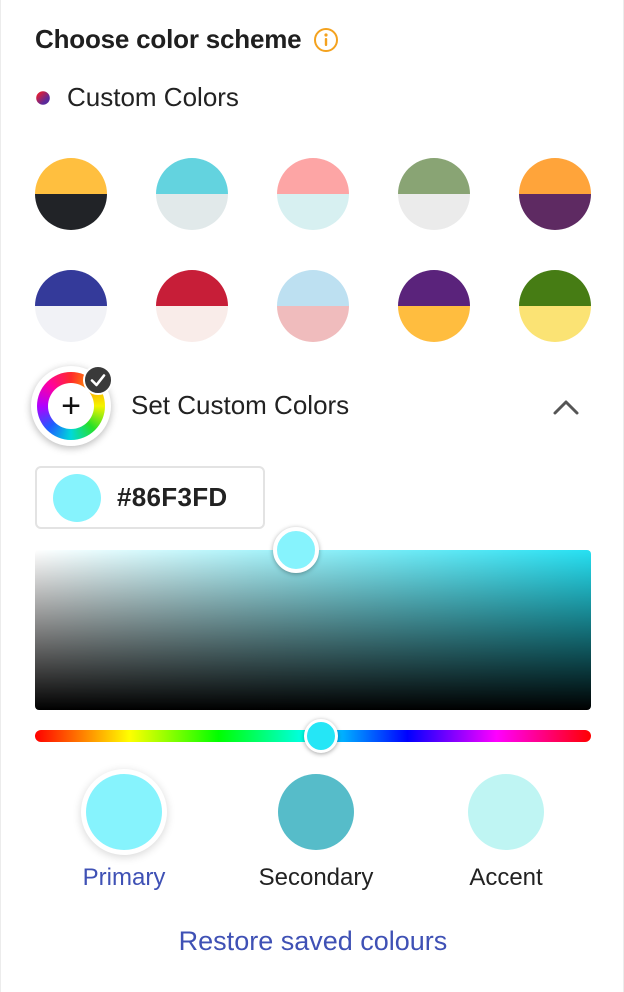  I want to click on color-role-label: Secondary, so click(316, 877).